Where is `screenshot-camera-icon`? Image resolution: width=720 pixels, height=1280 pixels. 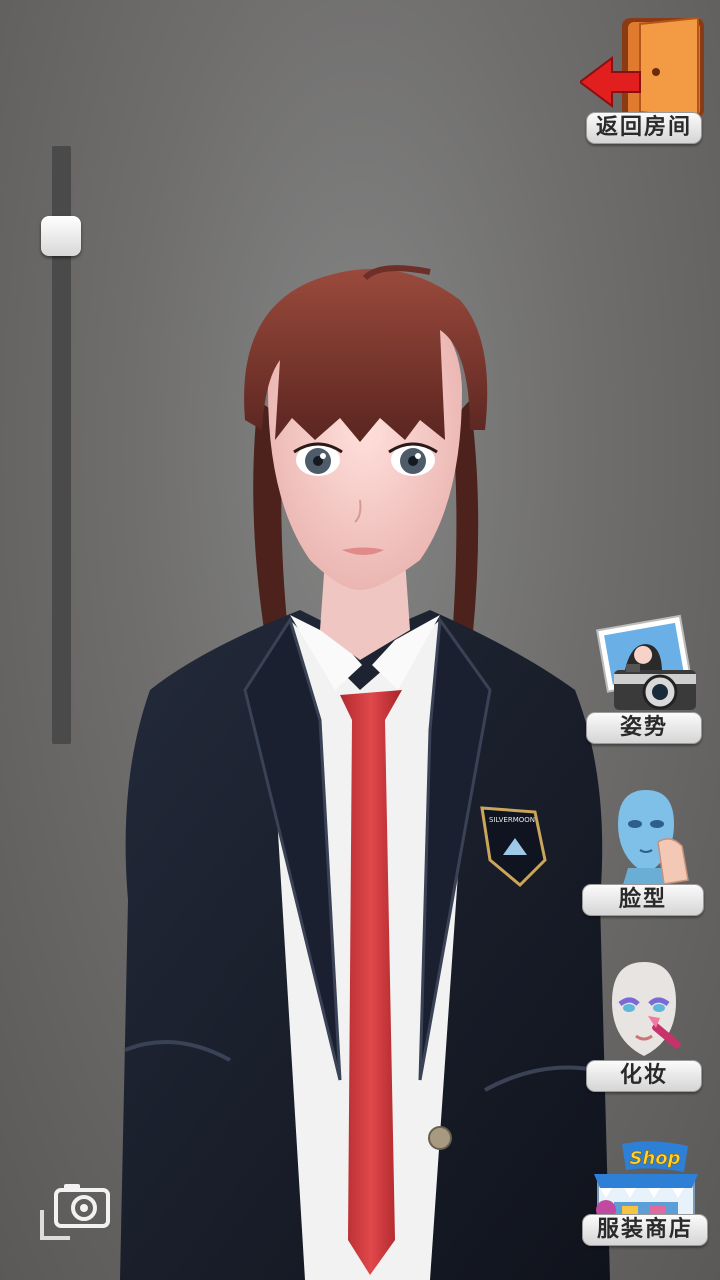
screenshot-camera-icon is located at coordinates (75, 1212).